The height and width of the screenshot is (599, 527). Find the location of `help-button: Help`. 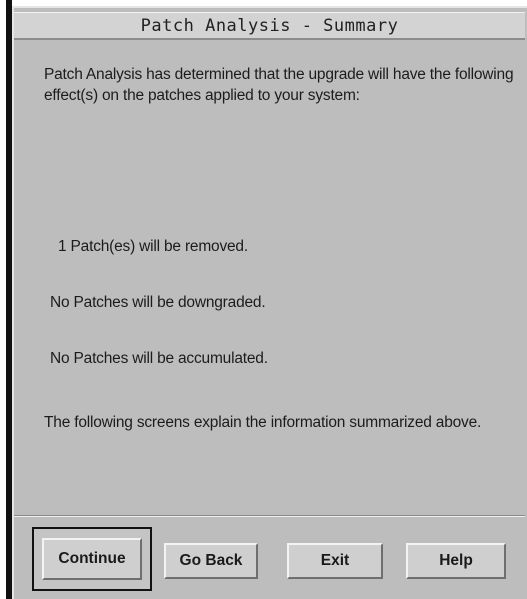

help-button: Help is located at coordinates (456, 561).